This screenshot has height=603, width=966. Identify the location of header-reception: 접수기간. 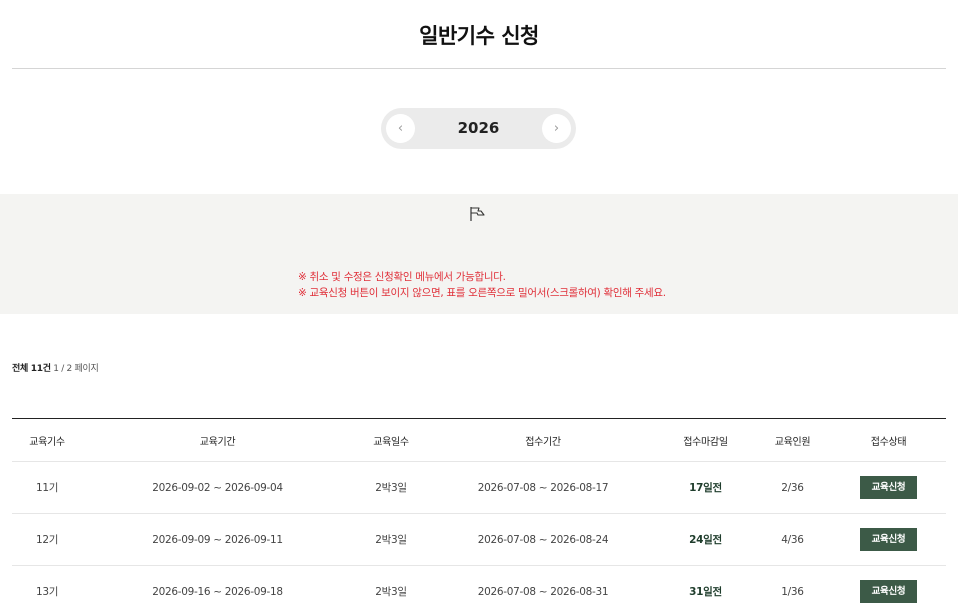
(543, 442).